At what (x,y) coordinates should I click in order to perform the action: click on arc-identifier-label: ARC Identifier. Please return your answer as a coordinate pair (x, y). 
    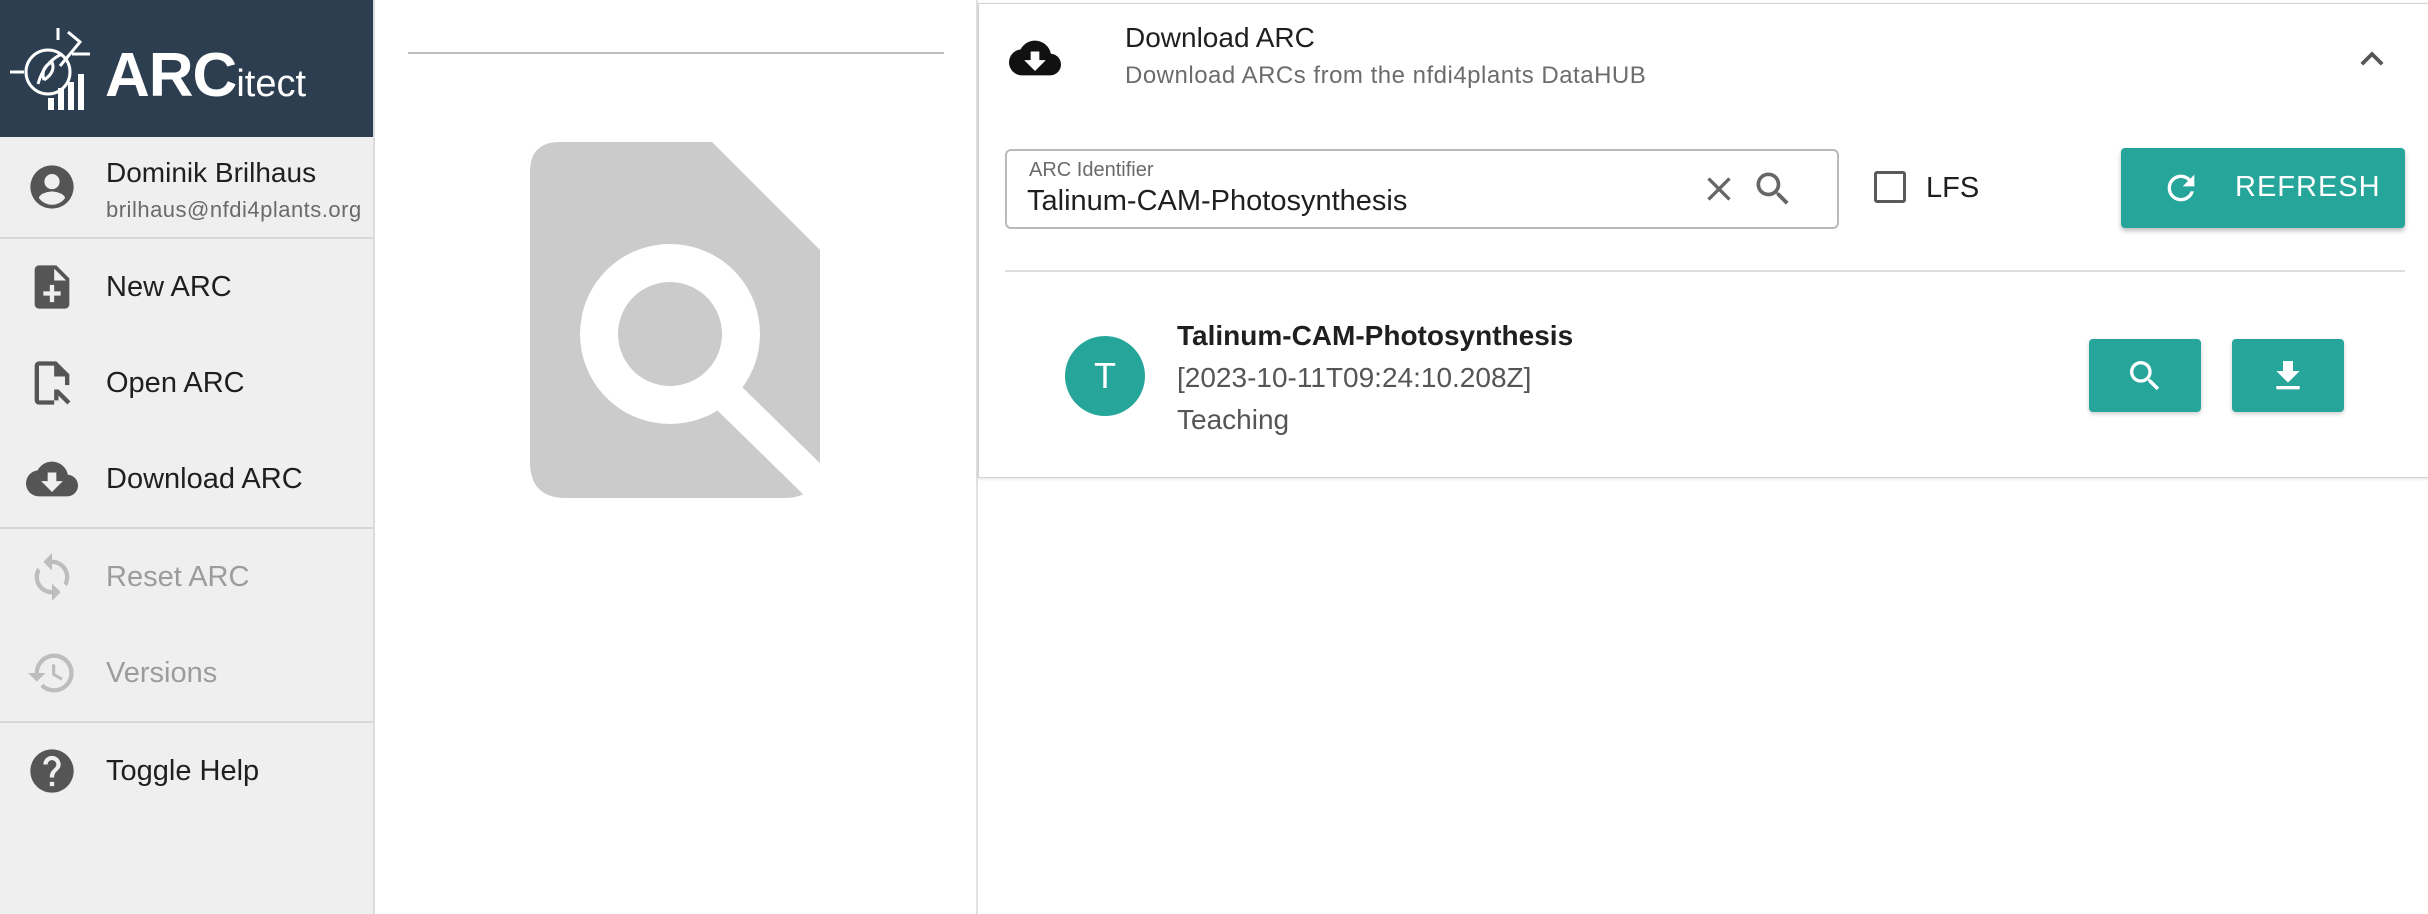
    Looking at the image, I should click on (1091, 170).